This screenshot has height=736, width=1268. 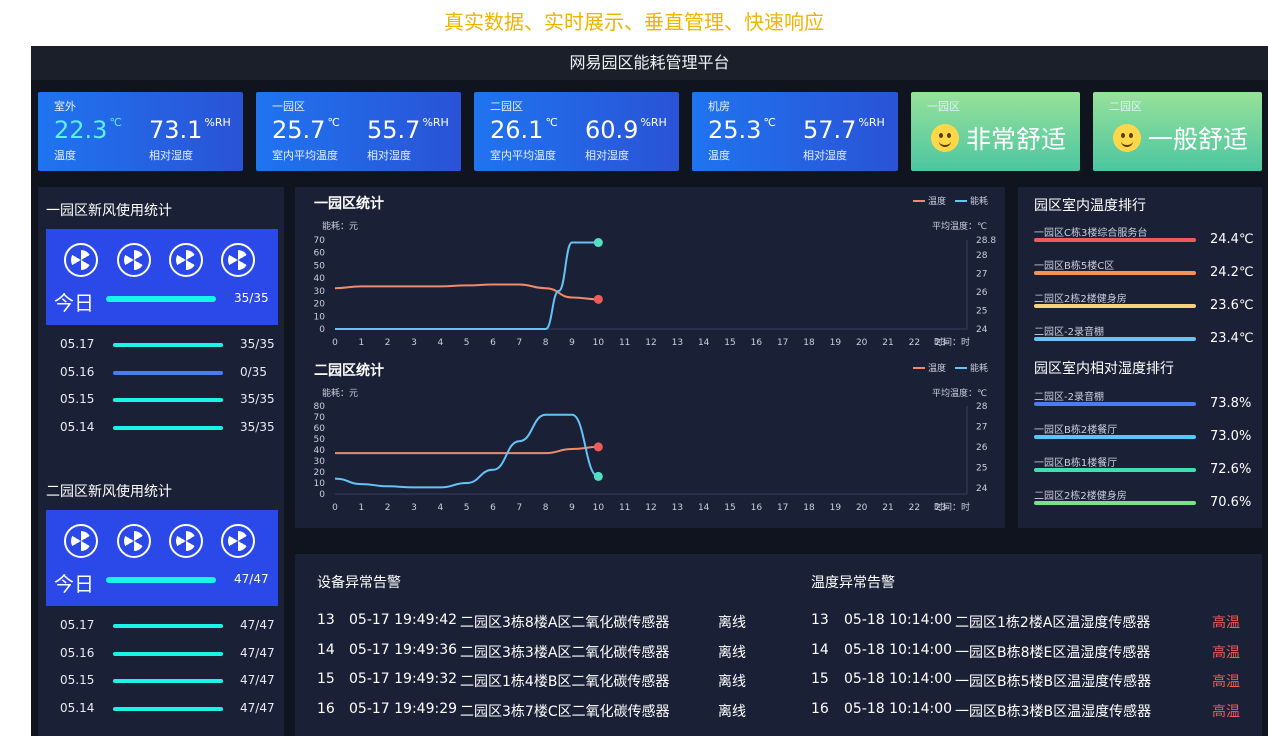 I want to click on x-tick: 17, so click(x=782, y=508).